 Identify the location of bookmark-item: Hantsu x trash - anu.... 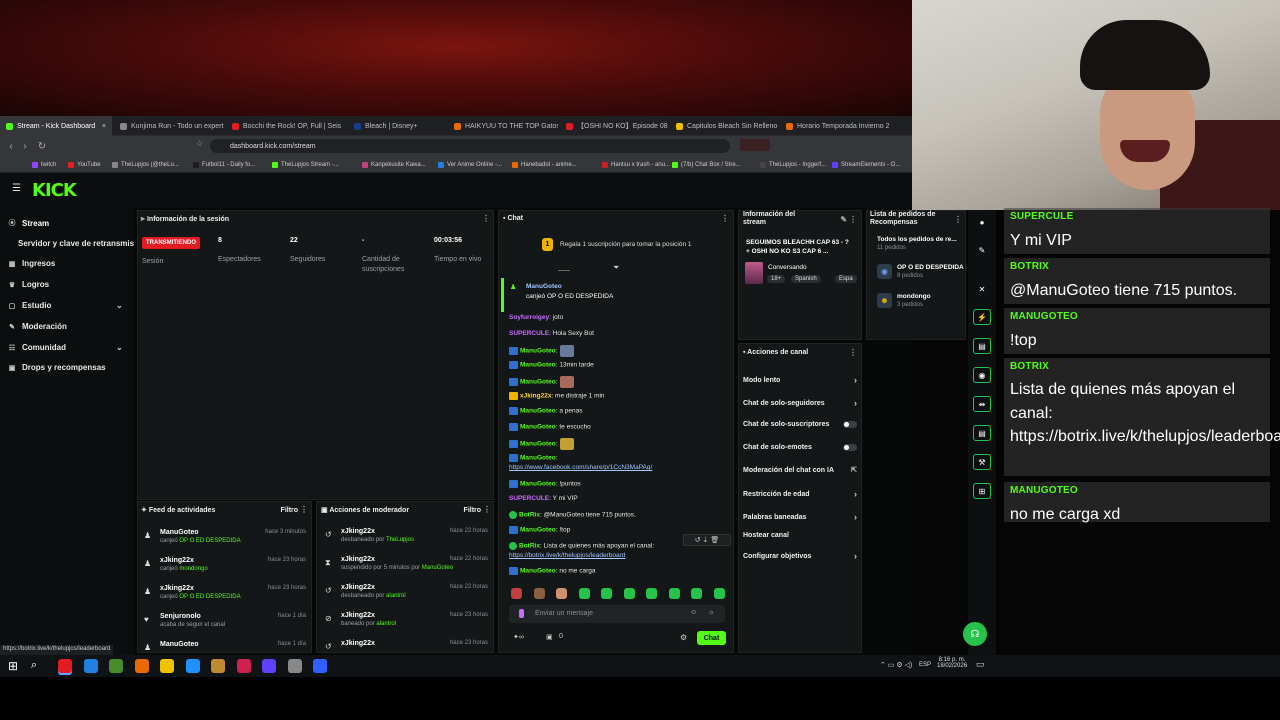
(636, 164).